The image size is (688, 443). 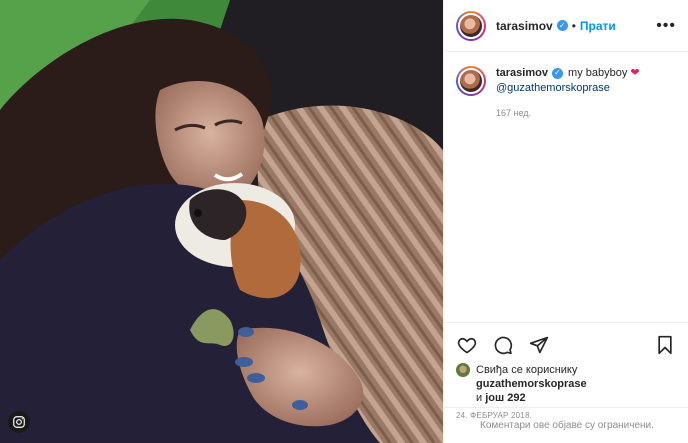 I want to click on follow-button: Прати, so click(x=598, y=26).